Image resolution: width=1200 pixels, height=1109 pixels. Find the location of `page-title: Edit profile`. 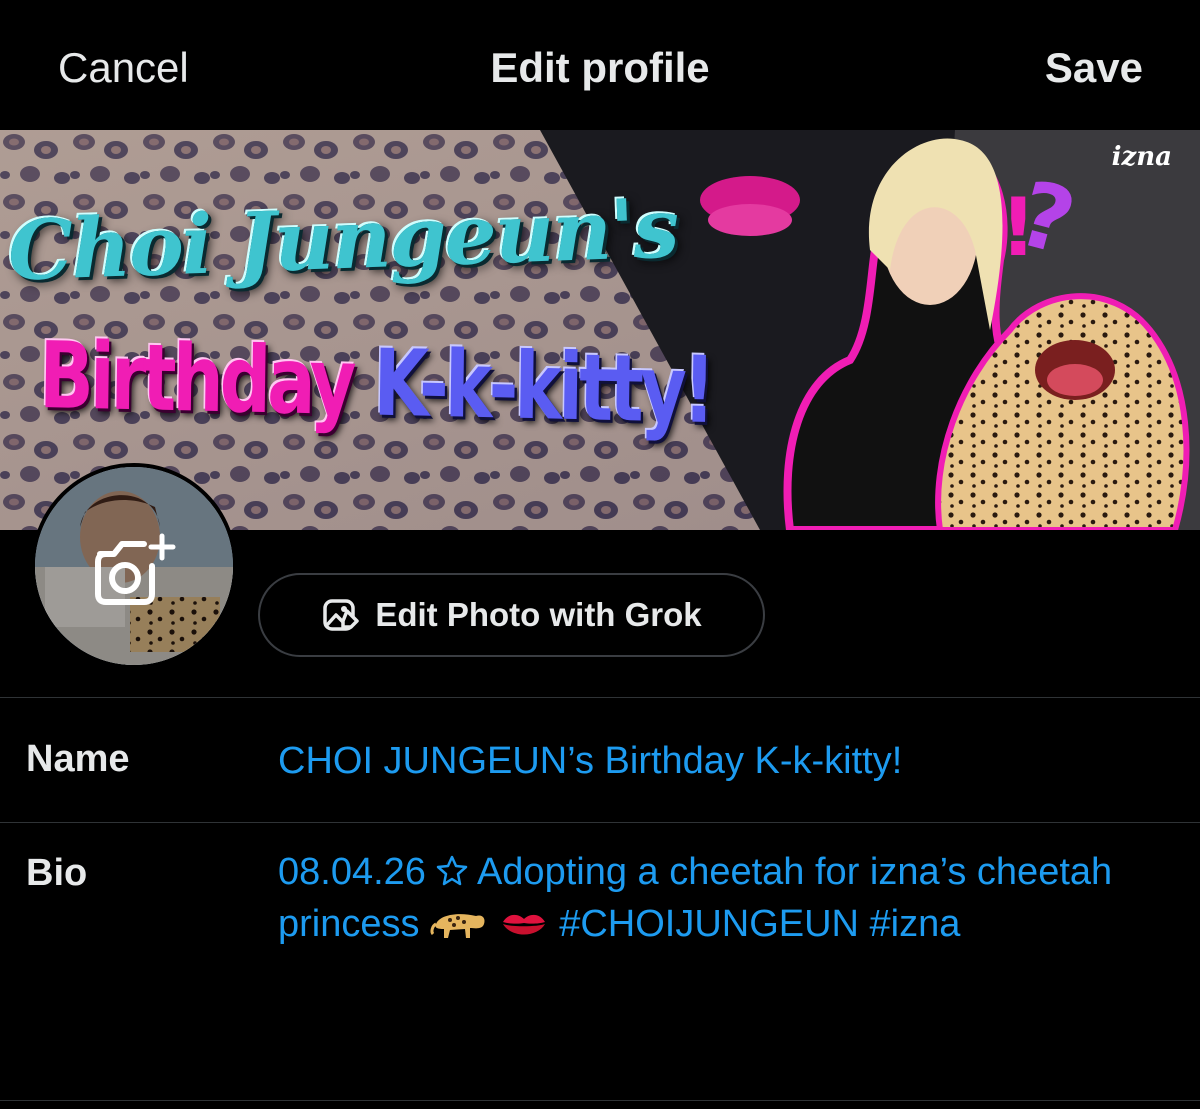

page-title: Edit profile is located at coordinates (600, 67).